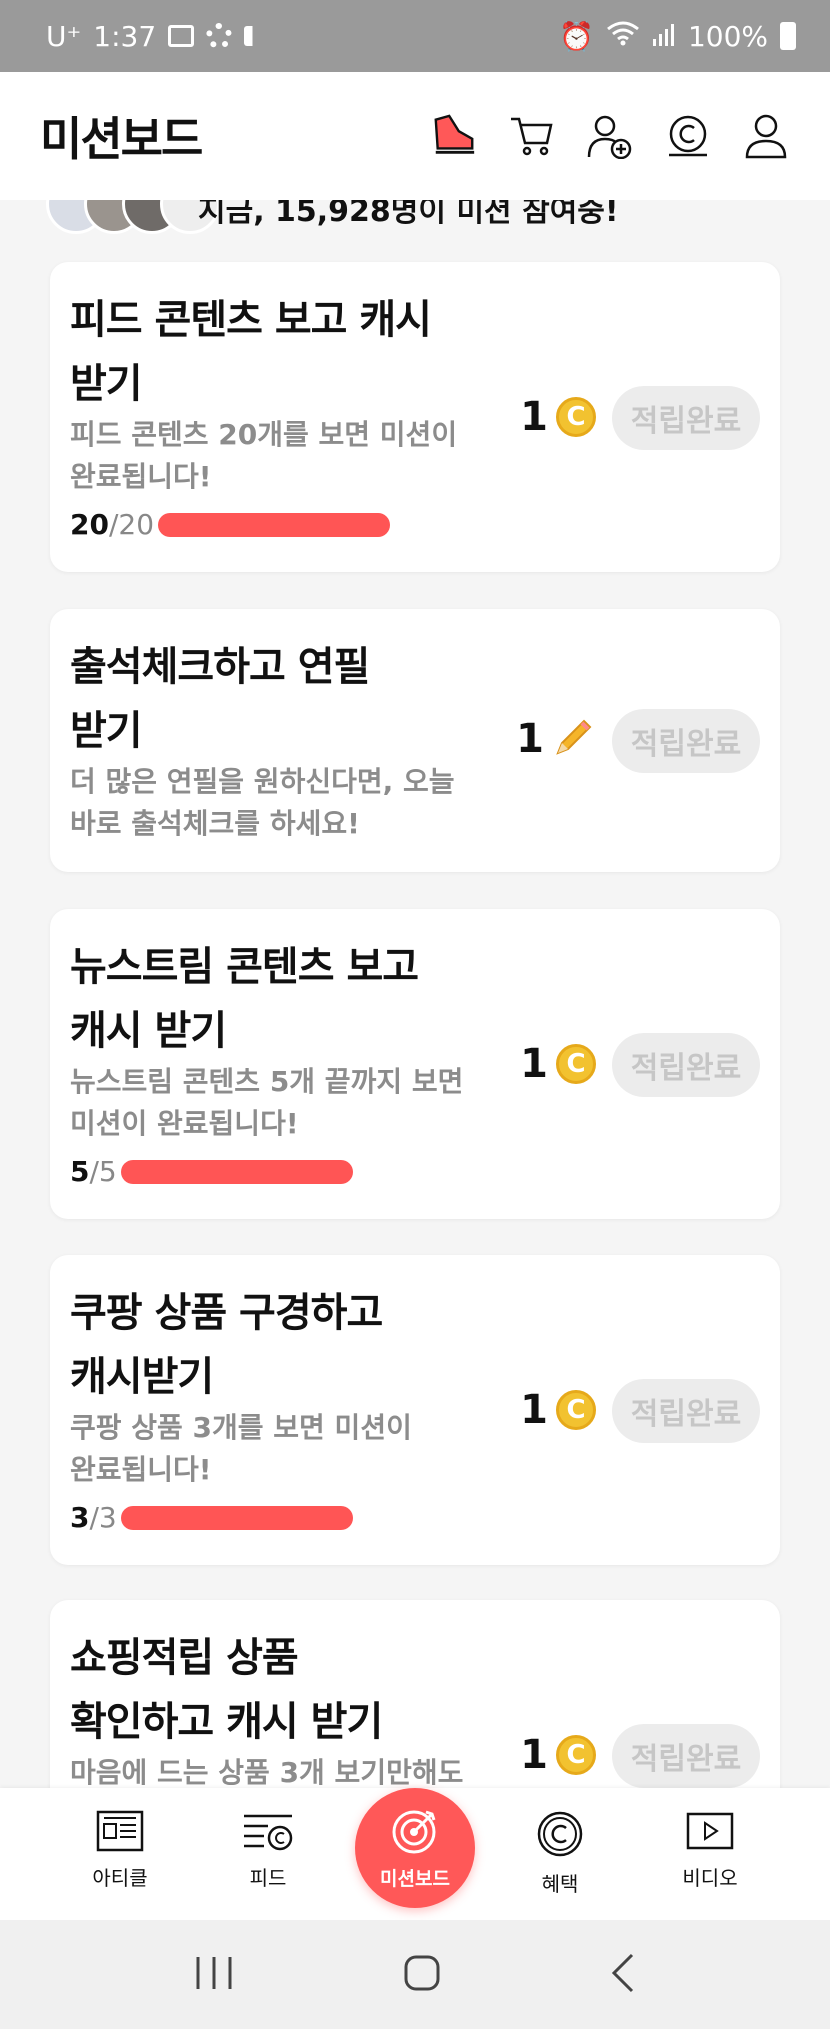 This screenshot has height=2029, width=830. What do you see at coordinates (241, 1448) in the screenshot?
I see `mission-description: 쿠팡 상품 3개를 보면 미션이 완료됩니다!` at bounding box center [241, 1448].